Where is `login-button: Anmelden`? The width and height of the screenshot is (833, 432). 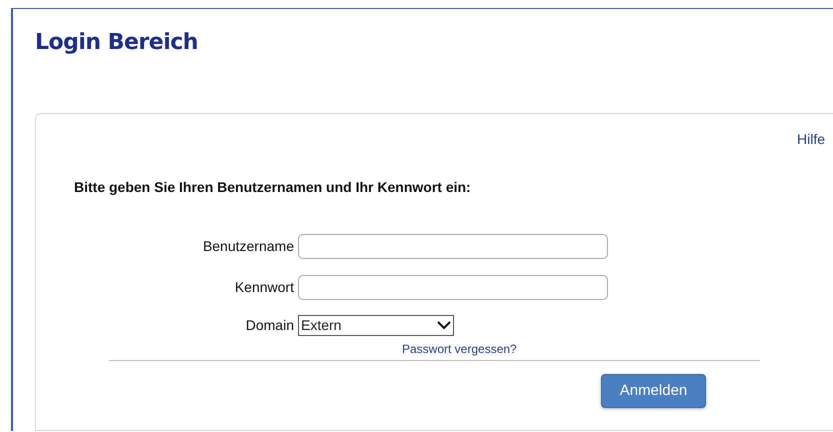
login-button: Anmelden is located at coordinates (653, 391).